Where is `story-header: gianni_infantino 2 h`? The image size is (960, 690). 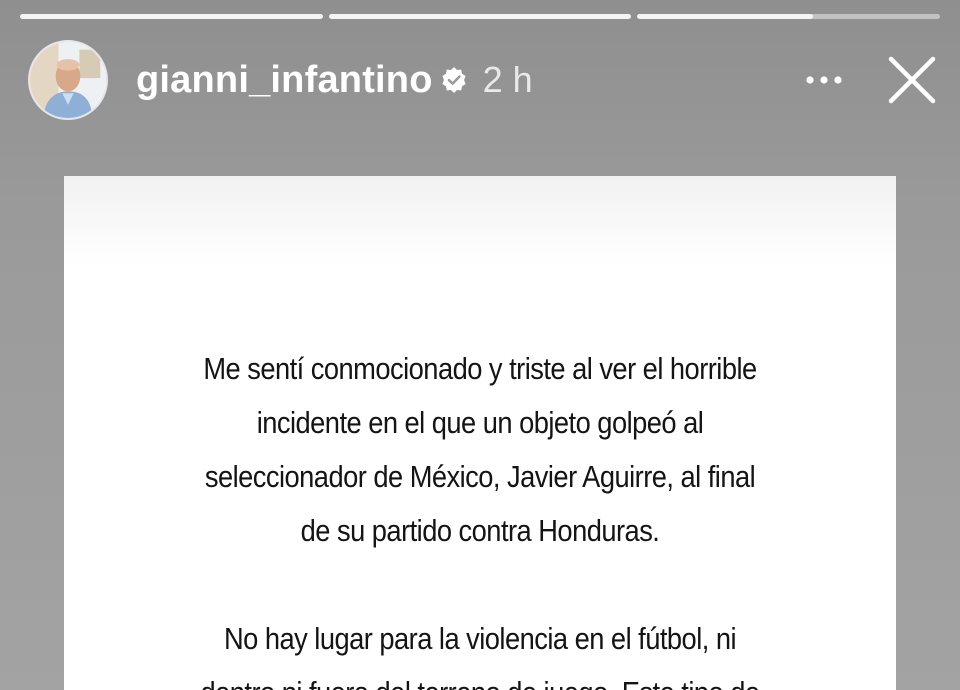 story-header: gianni_infantino 2 h is located at coordinates (484, 80).